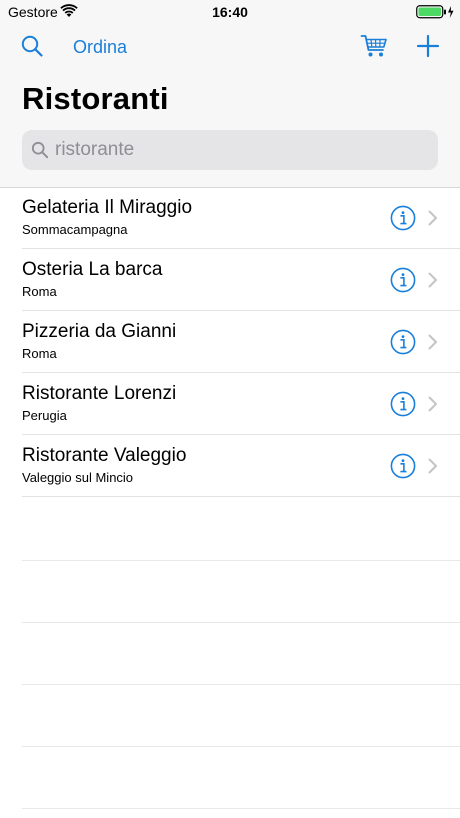  What do you see at coordinates (78, 477) in the screenshot?
I see `restaurant-city: Valeggio sul Mincio` at bounding box center [78, 477].